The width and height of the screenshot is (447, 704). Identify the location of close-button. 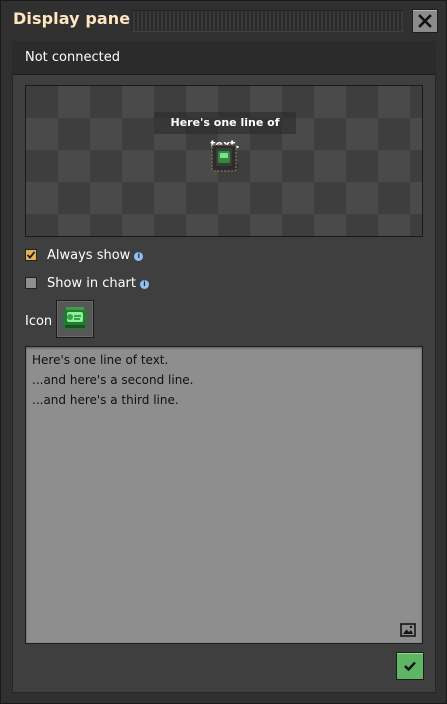
(425, 21).